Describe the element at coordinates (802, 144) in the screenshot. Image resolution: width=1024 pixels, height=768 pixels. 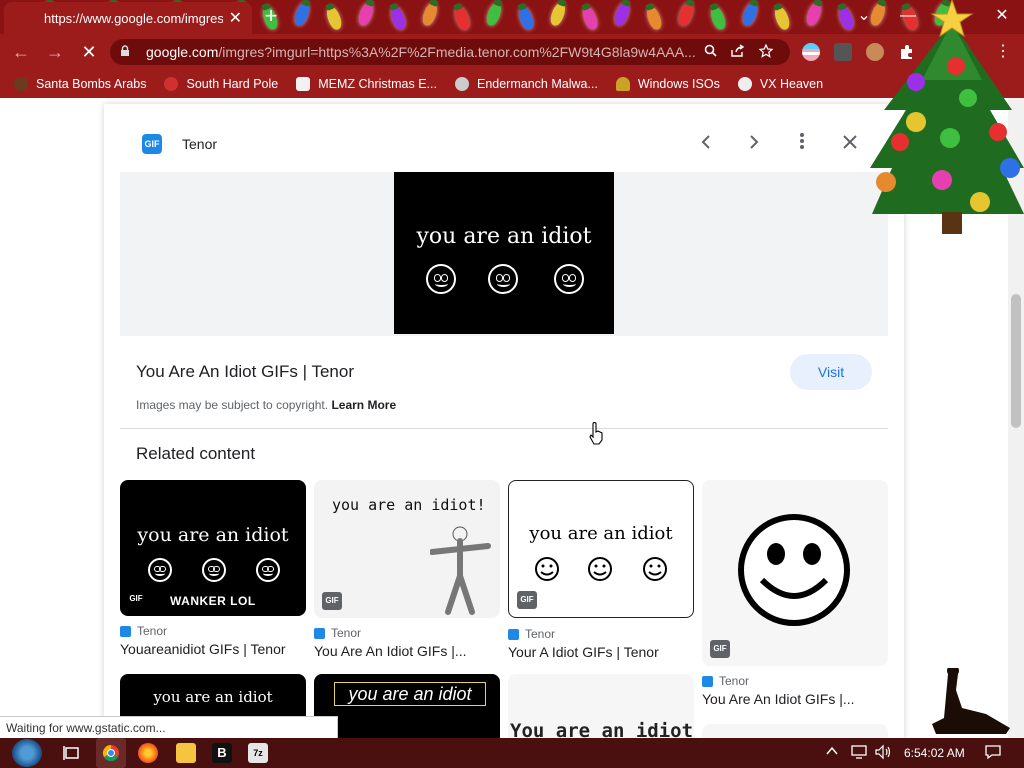
I see `more-options-icon` at that location.